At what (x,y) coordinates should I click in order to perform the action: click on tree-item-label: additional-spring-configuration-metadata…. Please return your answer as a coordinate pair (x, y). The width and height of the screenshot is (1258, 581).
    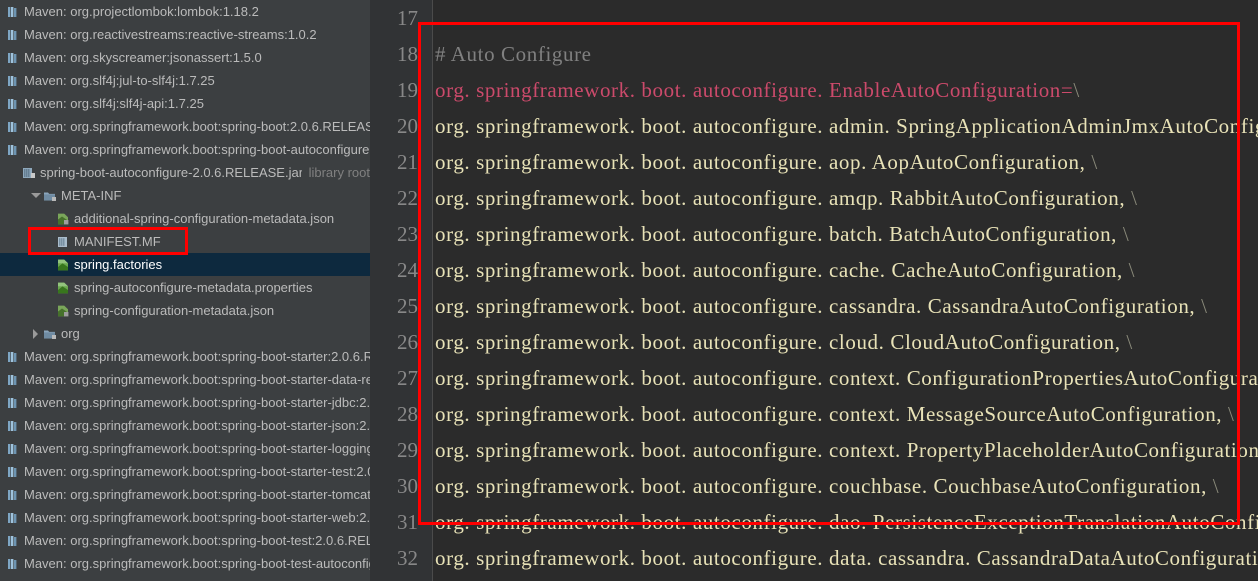
    Looking at the image, I should click on (204, 218).